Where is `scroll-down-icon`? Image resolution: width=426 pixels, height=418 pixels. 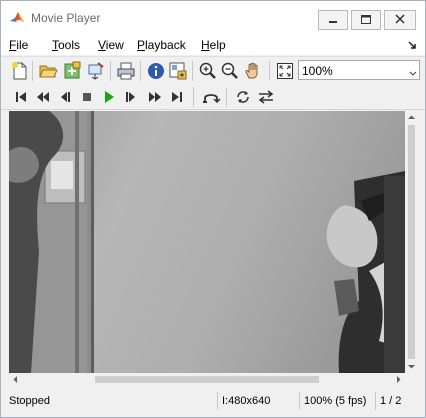 scroll-down-icon is located at coordinates (411, 366).